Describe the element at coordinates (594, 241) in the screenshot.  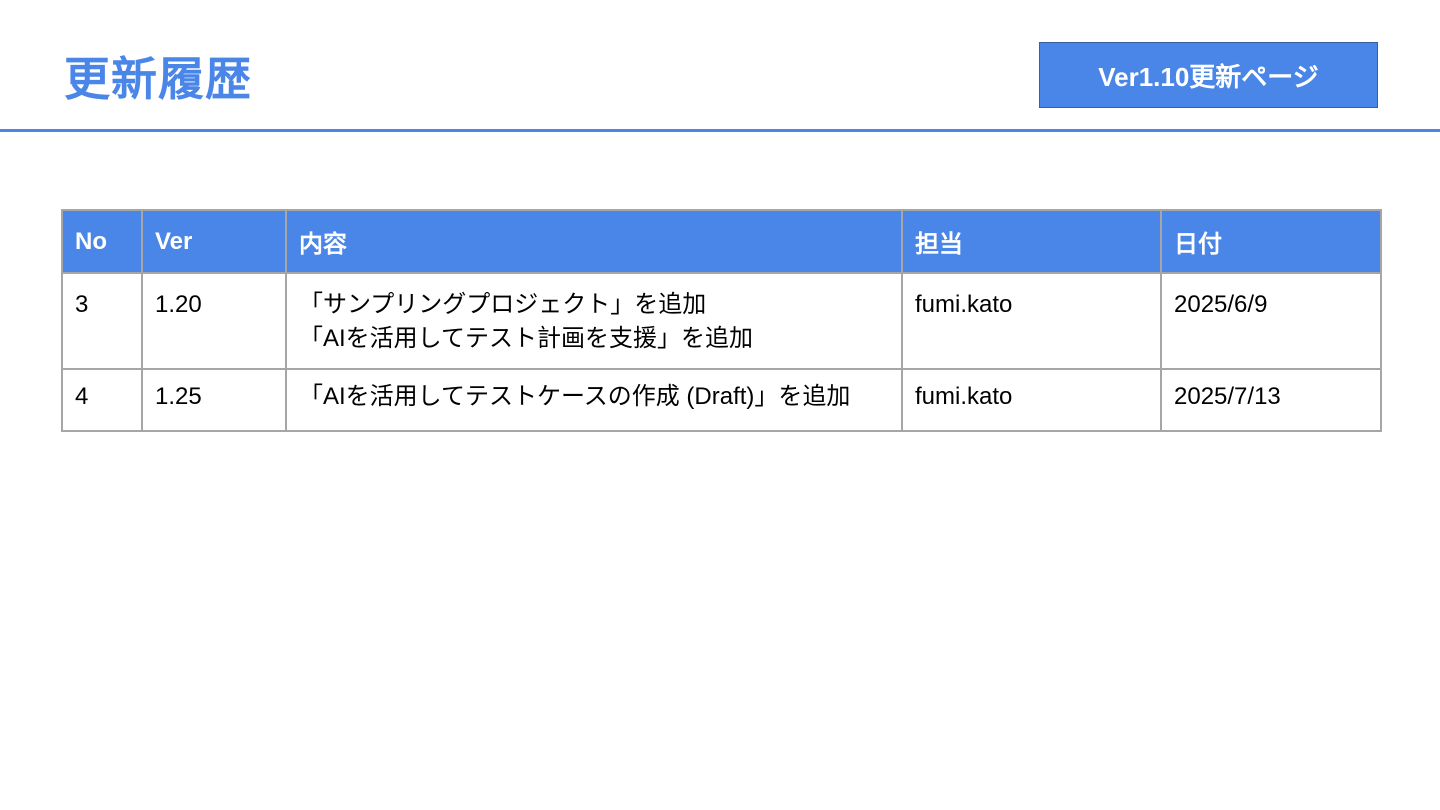
I see `column-header-content: 内容` at that location.